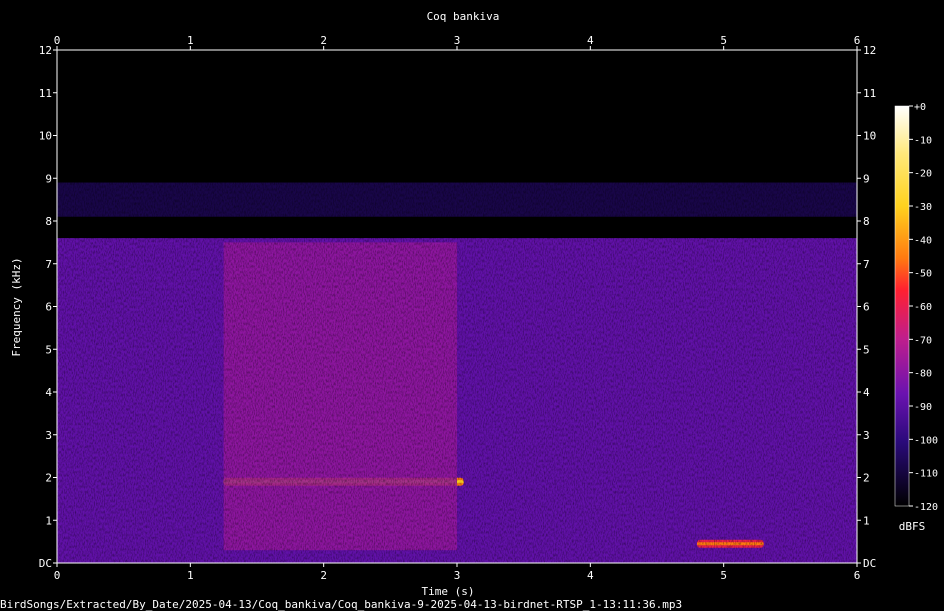 The height and width of the screenshot is (611, 944). I want to click on y-tick-label-right: 12, so click(869, 50).